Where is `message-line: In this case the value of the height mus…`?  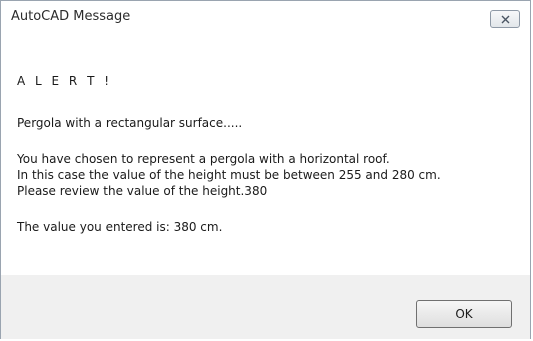
message-line: In this case the value of the height mus… is located at coordinates (229, 175).